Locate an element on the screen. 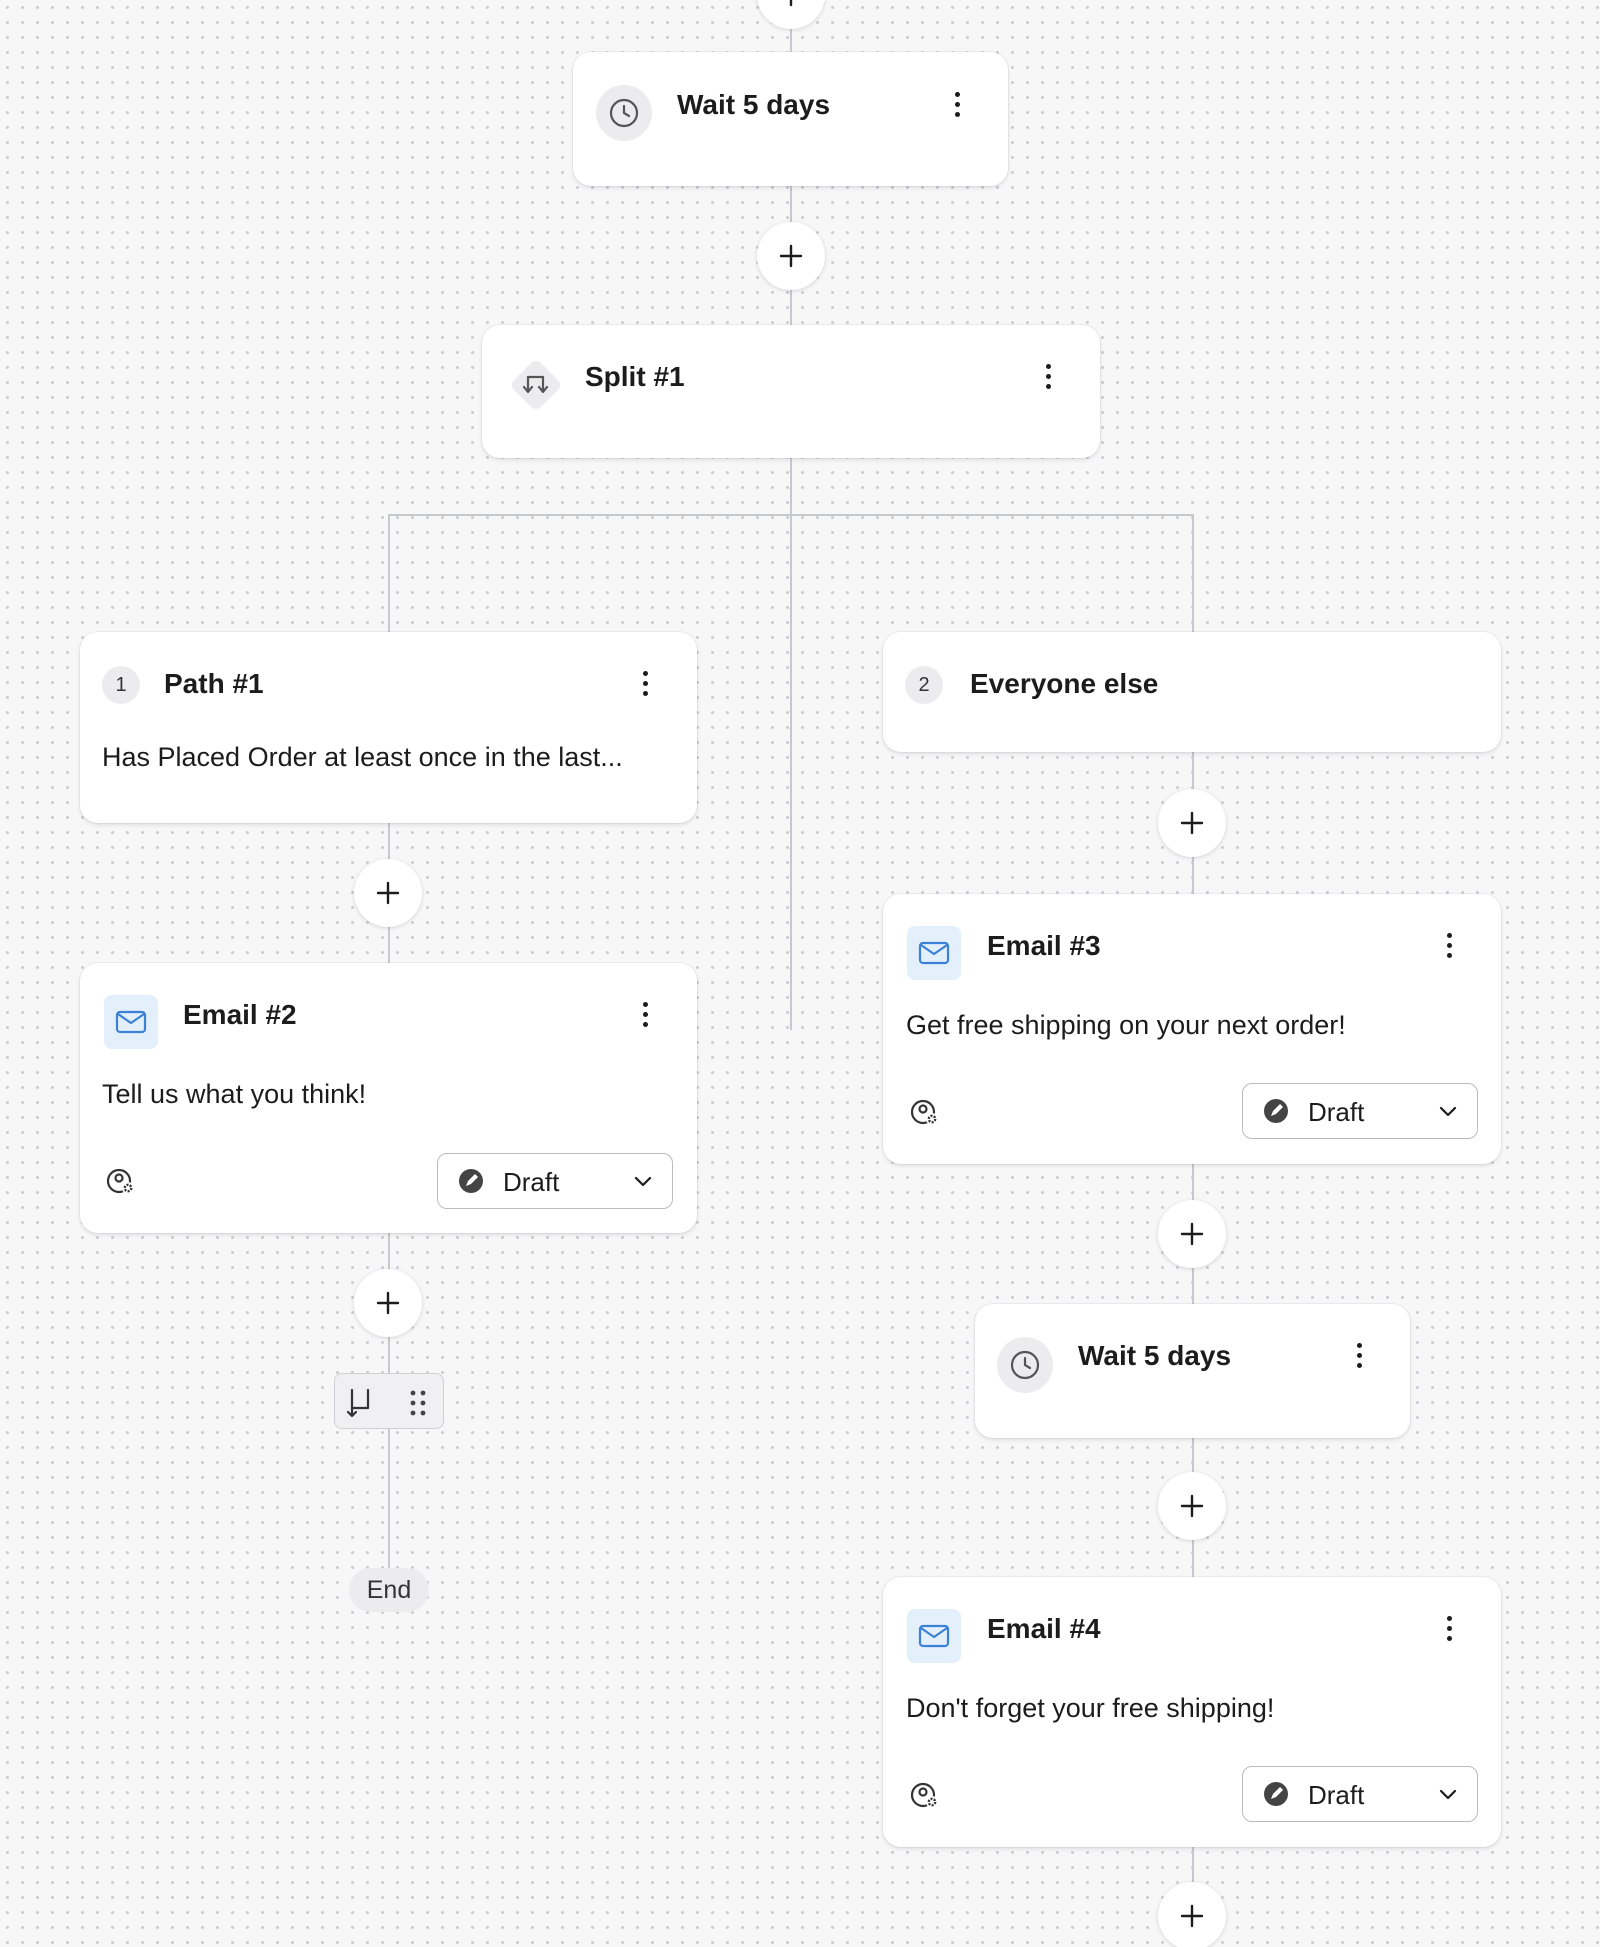 The image size is (1600, 1947). path-number-badge: 2 is located at coordinates (924, 685).